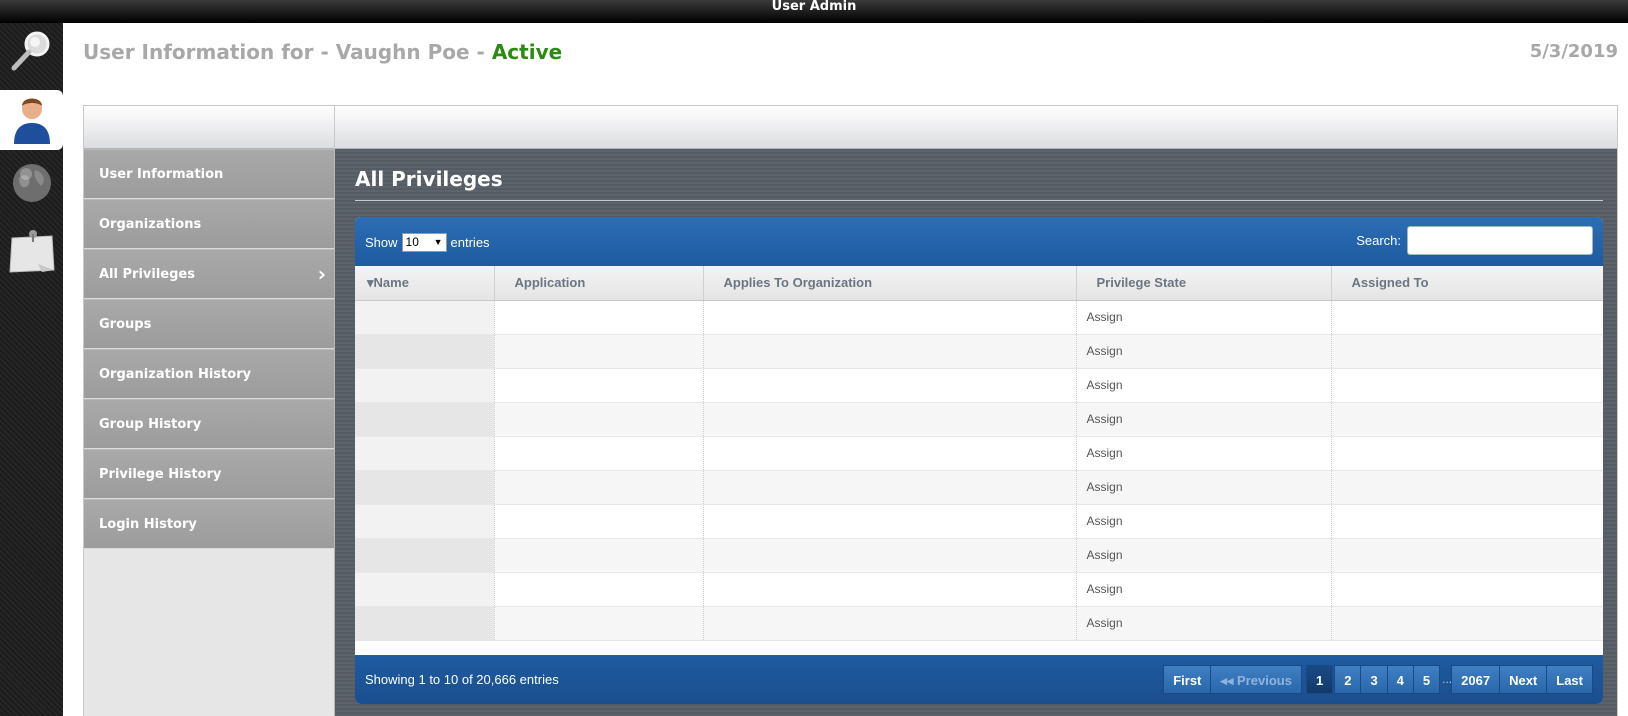 The image size is (1628, 716). What do you see at coordinates (125, 324) in the screenshot?
I see `sidebar-item-label: Groups` at bounding box center [125, 324].